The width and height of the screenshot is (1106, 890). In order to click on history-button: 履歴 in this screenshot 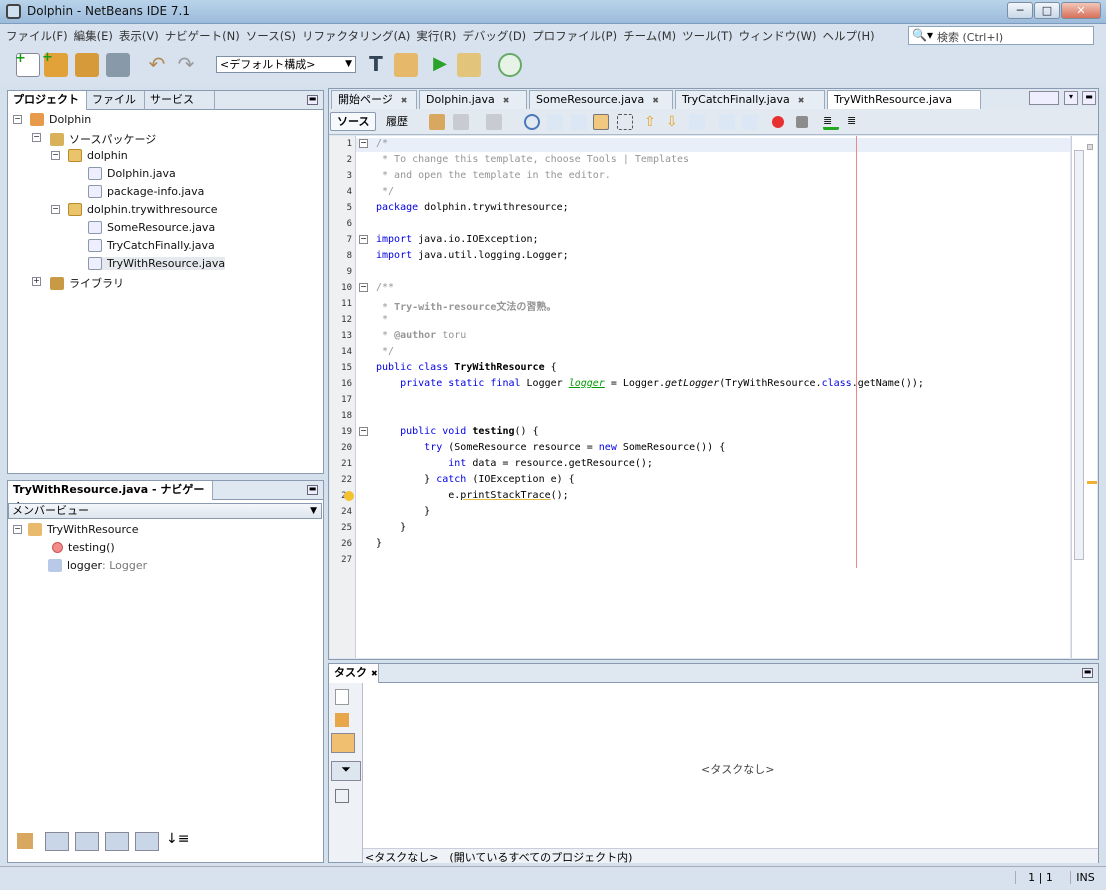, I will do `click(397, 121)`.